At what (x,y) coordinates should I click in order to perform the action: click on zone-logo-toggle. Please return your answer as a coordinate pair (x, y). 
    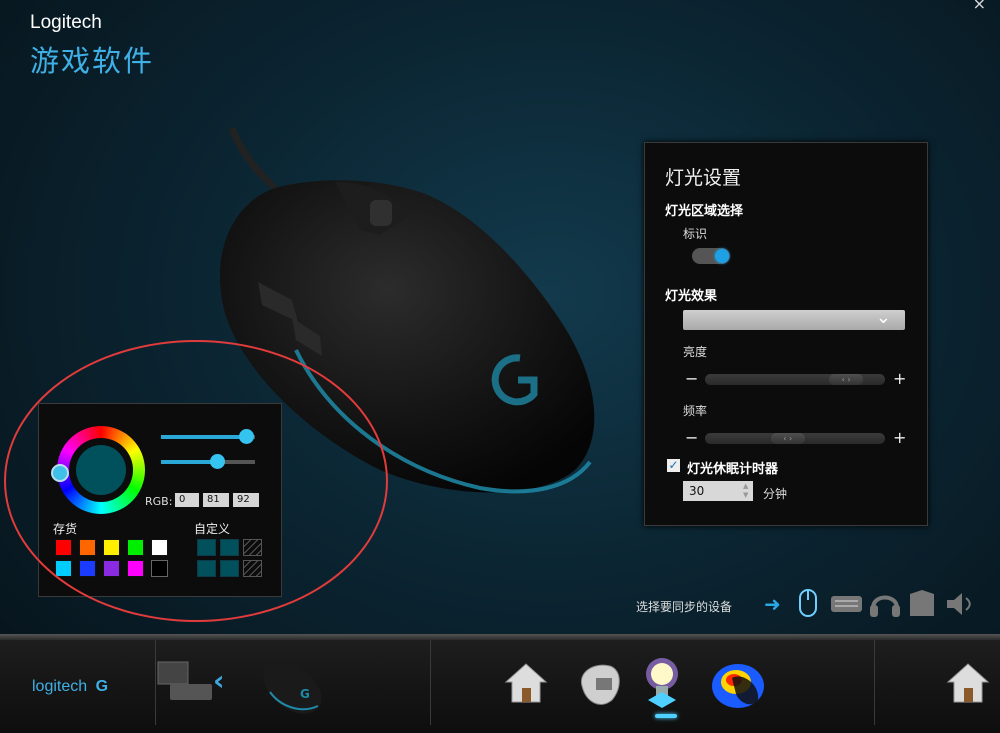
    Looking at the image, I should click on (711, 256).